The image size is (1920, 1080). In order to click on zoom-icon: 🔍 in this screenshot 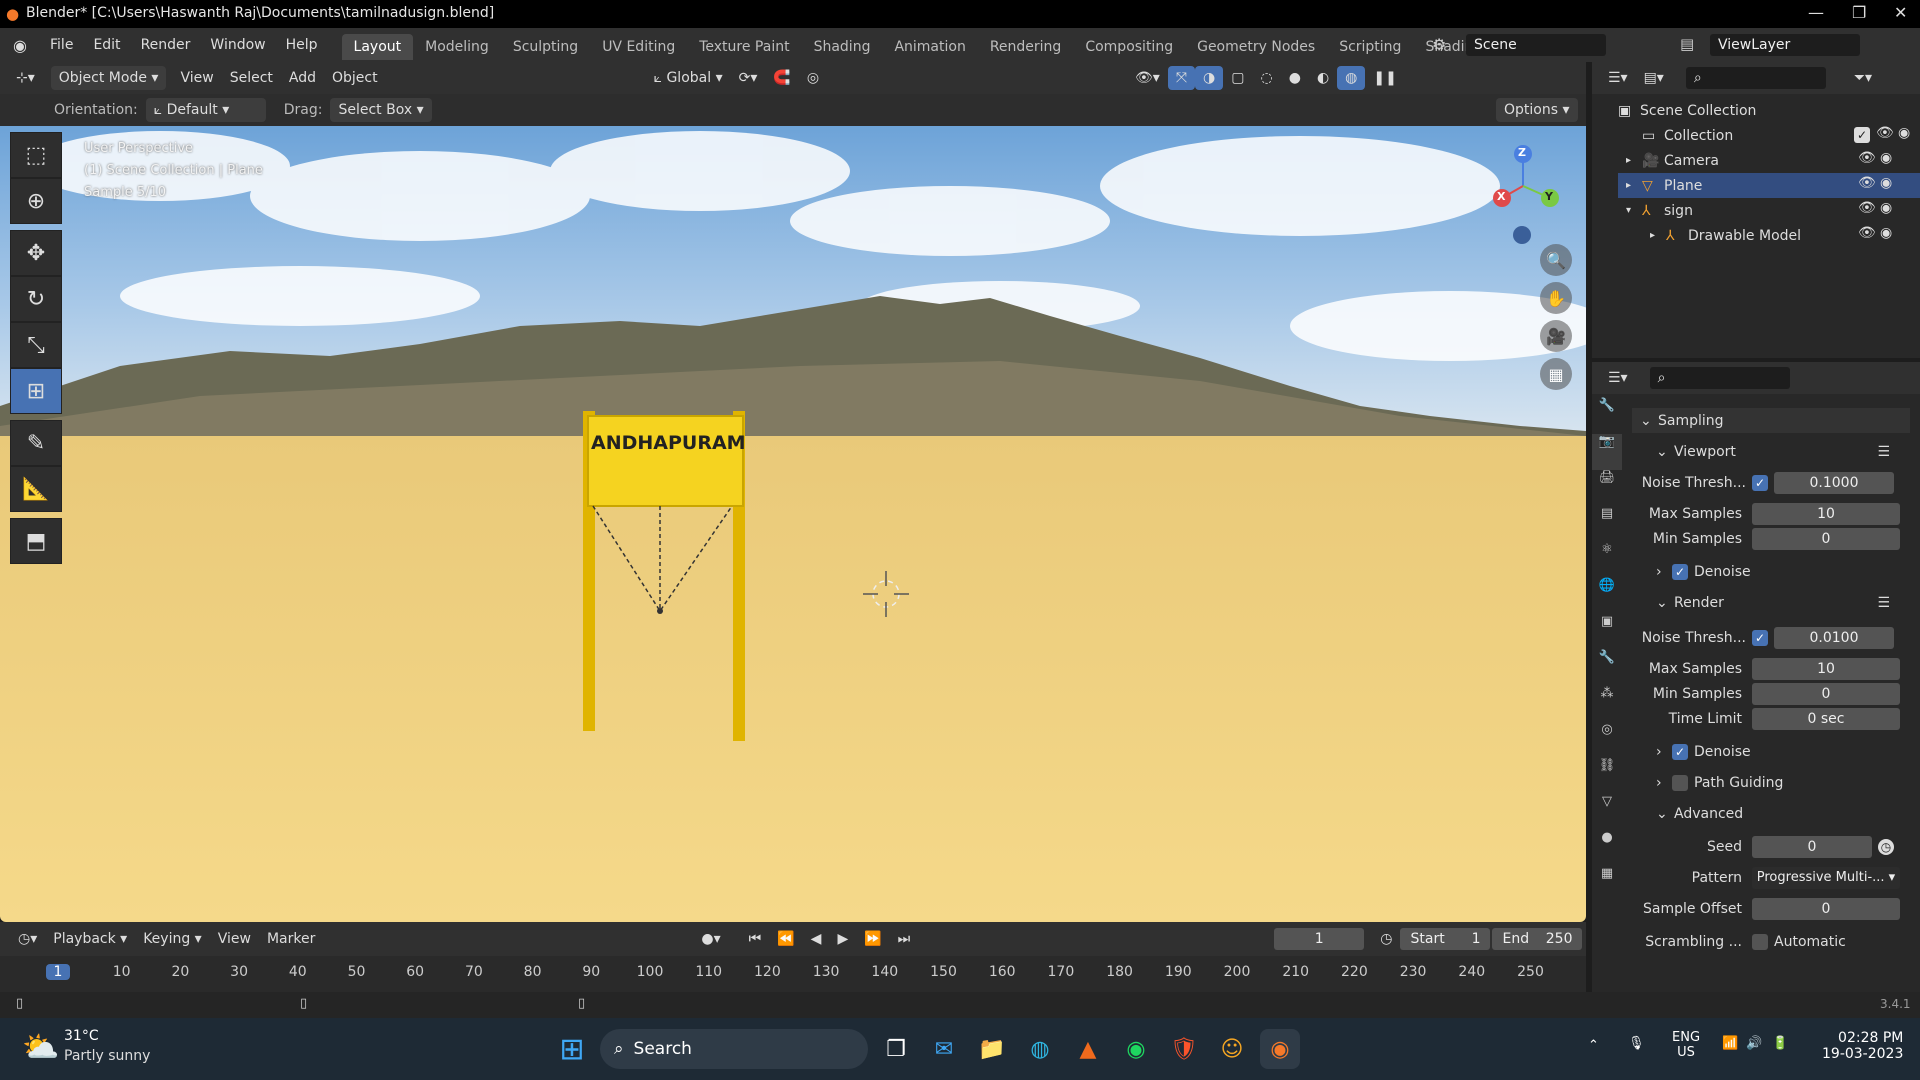, I will do `click(1556, 260)`.